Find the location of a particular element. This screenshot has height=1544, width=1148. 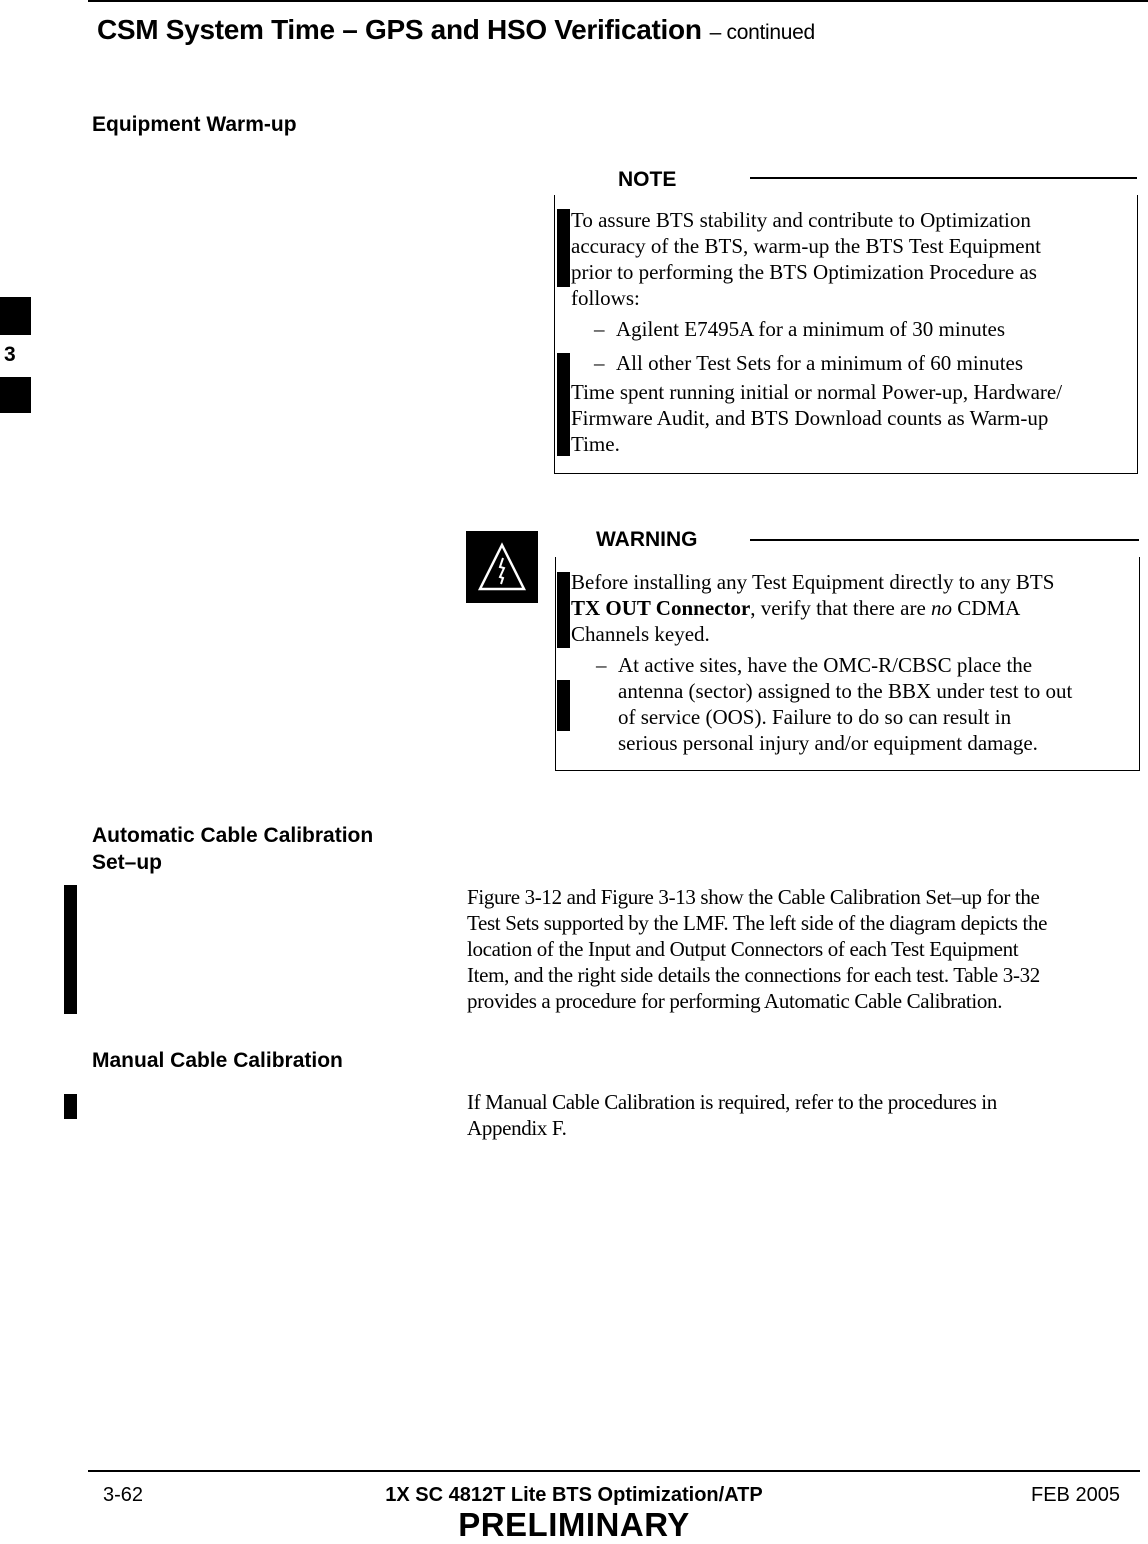

chapter-number: 3 is located at coordinates (10, 354).